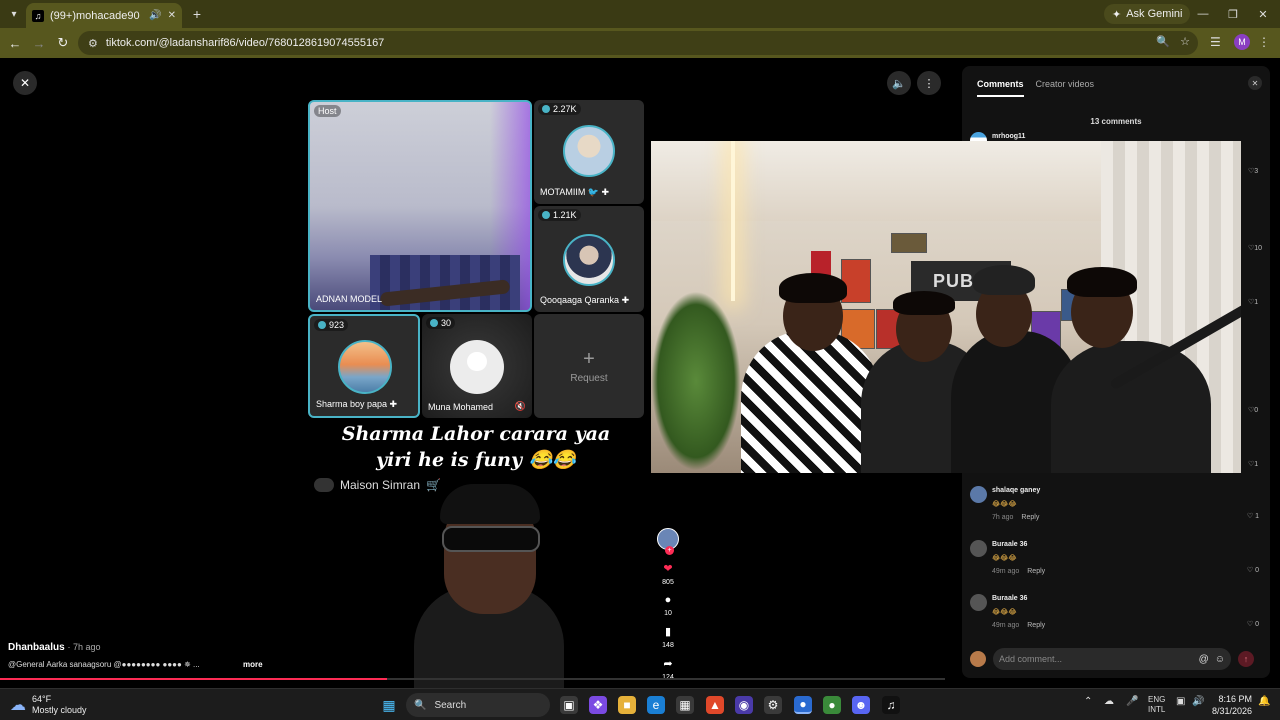 Image resolution: width=1280 pixels, height=720 pixels. What do you see at coordinates (1253, 410) in the screenshot?
I see `comment-like: ♡0` at bounding box center [1253, 410].